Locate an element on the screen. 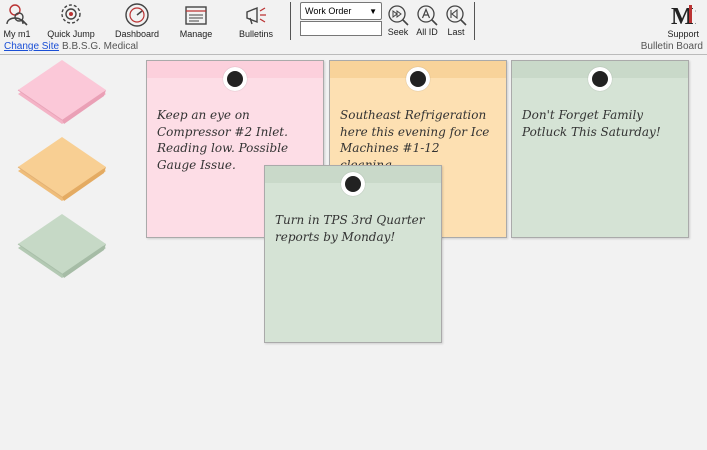 This screenshot has width=707, height=450. pink-note-pad is located at coordinates (62, 94).